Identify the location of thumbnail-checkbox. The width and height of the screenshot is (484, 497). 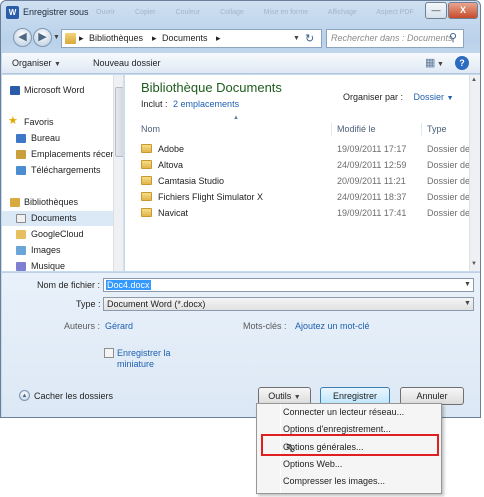
(109, 353).